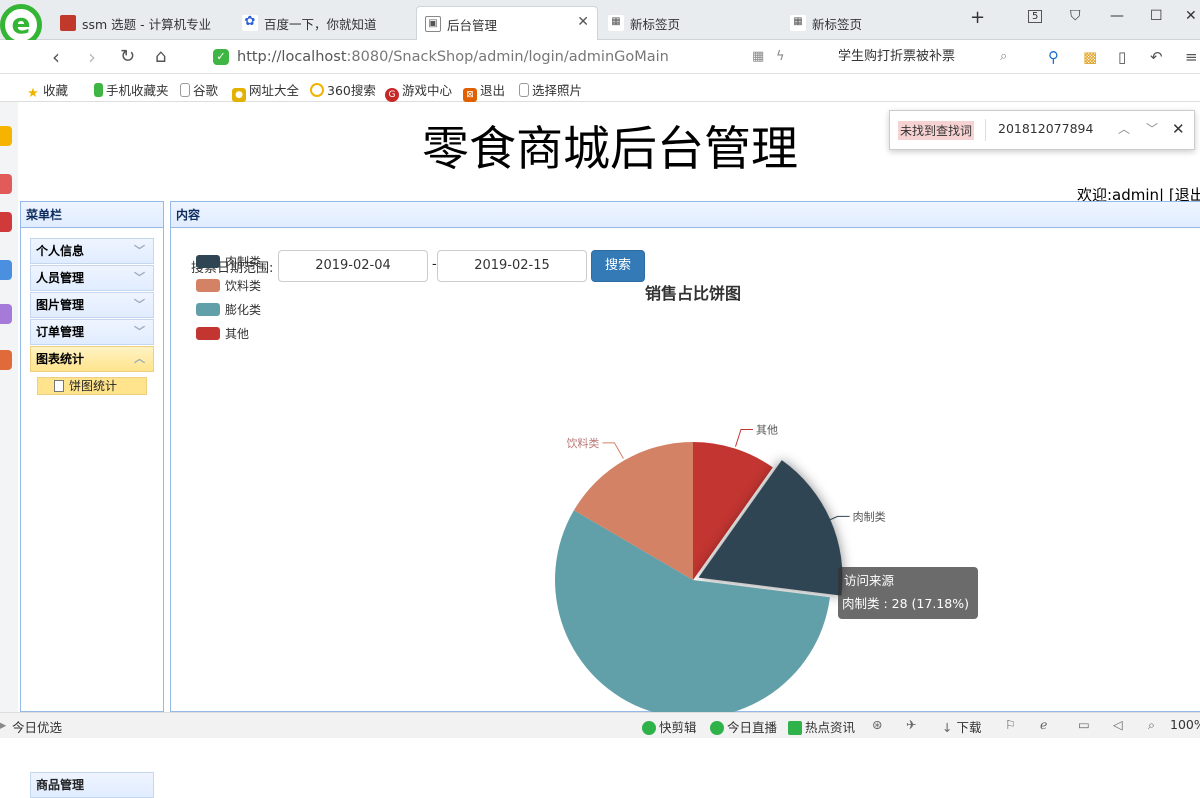 Image resolution: width=1200 pixels, height=798 pixels. What do you see at coordinates (1090, 57) in the screenshot?
I see `apps-icon: ▩` at bounding box center [1090, 57].